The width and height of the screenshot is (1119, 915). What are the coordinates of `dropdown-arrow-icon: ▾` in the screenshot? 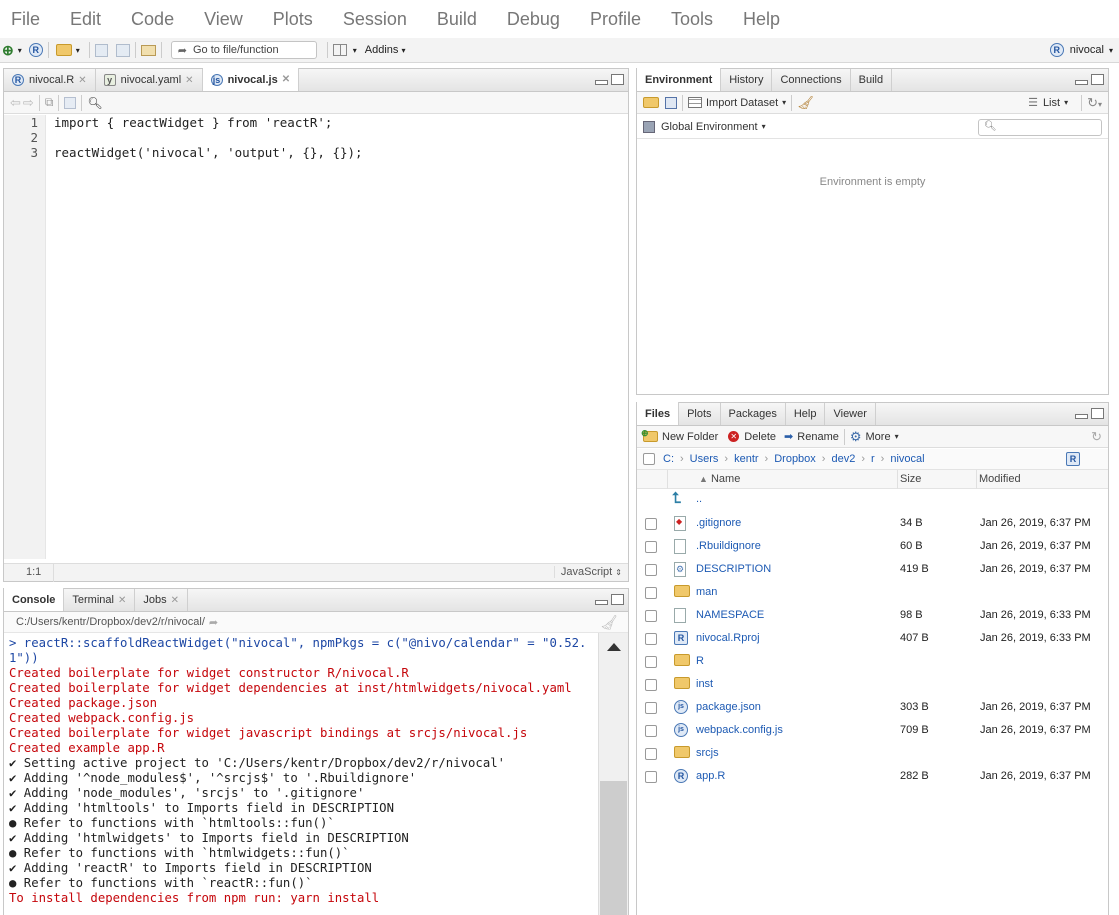 It's located at (20, 50).